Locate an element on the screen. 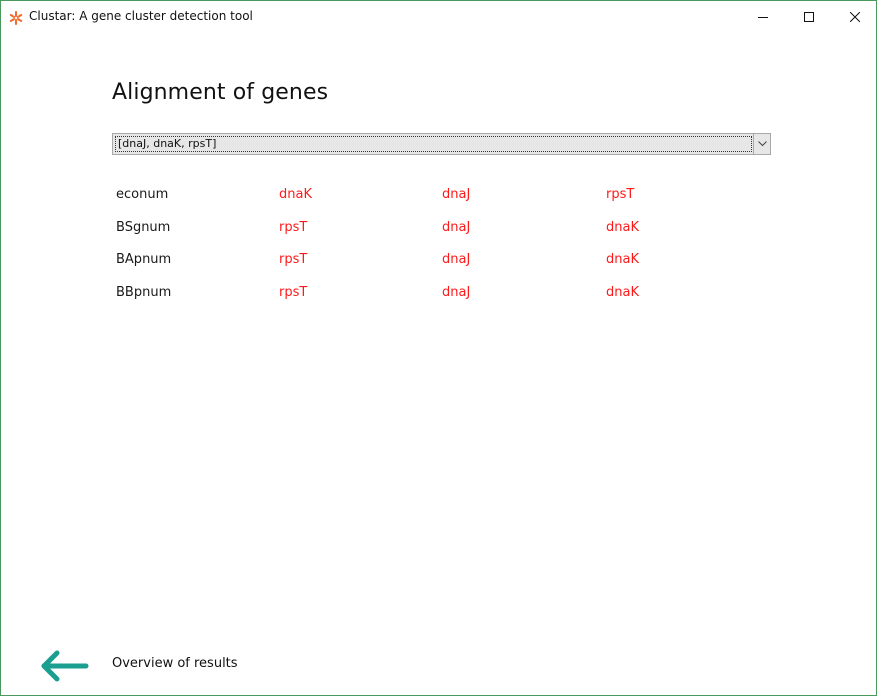  organism-name: BApnum is located at coordinates (144, 259).